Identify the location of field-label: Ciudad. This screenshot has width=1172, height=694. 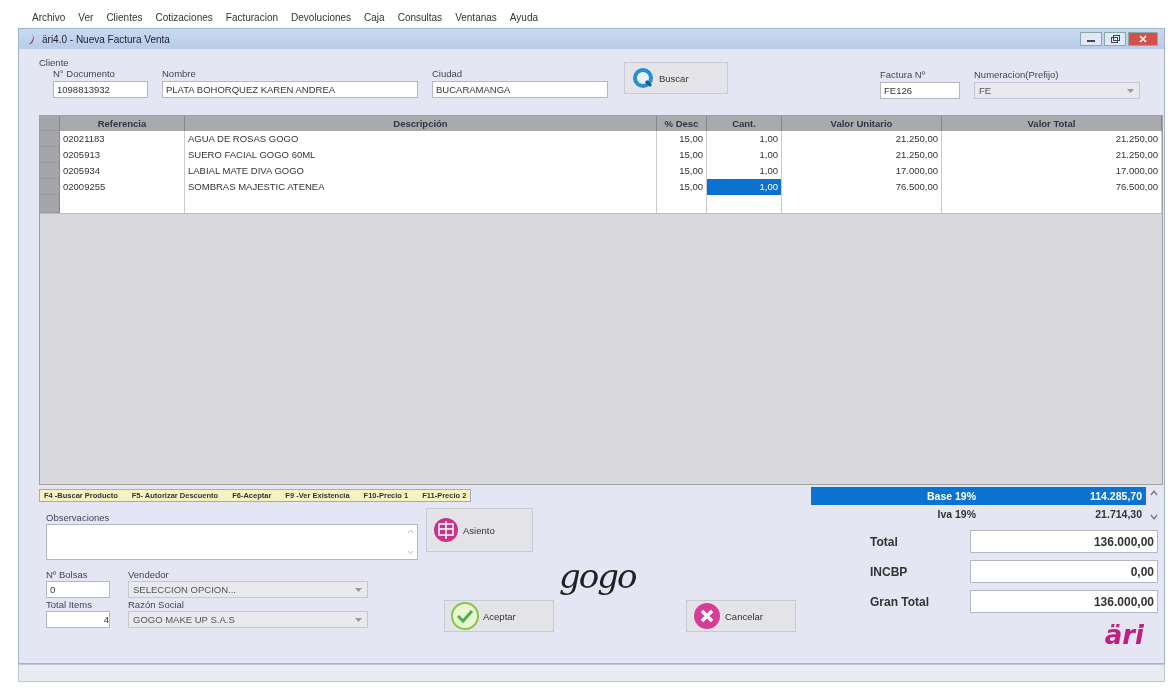
(448, 73).